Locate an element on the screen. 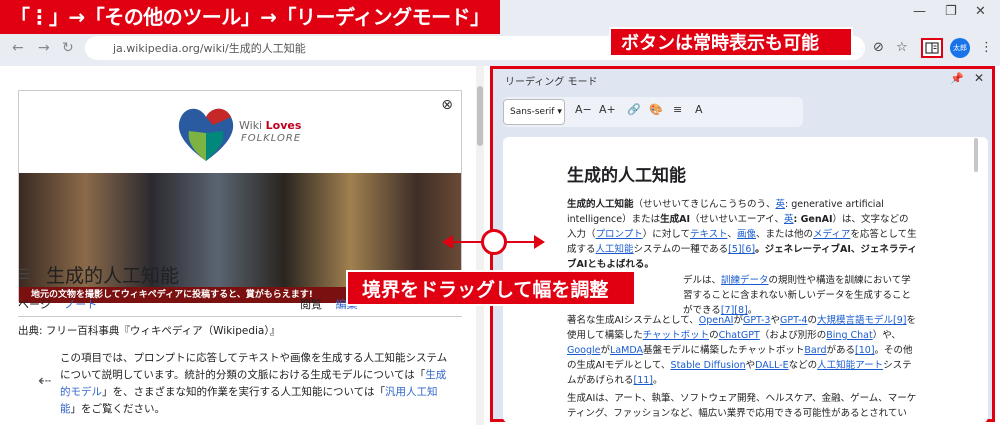 This screenshot has height=425, width=1000. article-link: Bard is located at coordinates (815, 350).